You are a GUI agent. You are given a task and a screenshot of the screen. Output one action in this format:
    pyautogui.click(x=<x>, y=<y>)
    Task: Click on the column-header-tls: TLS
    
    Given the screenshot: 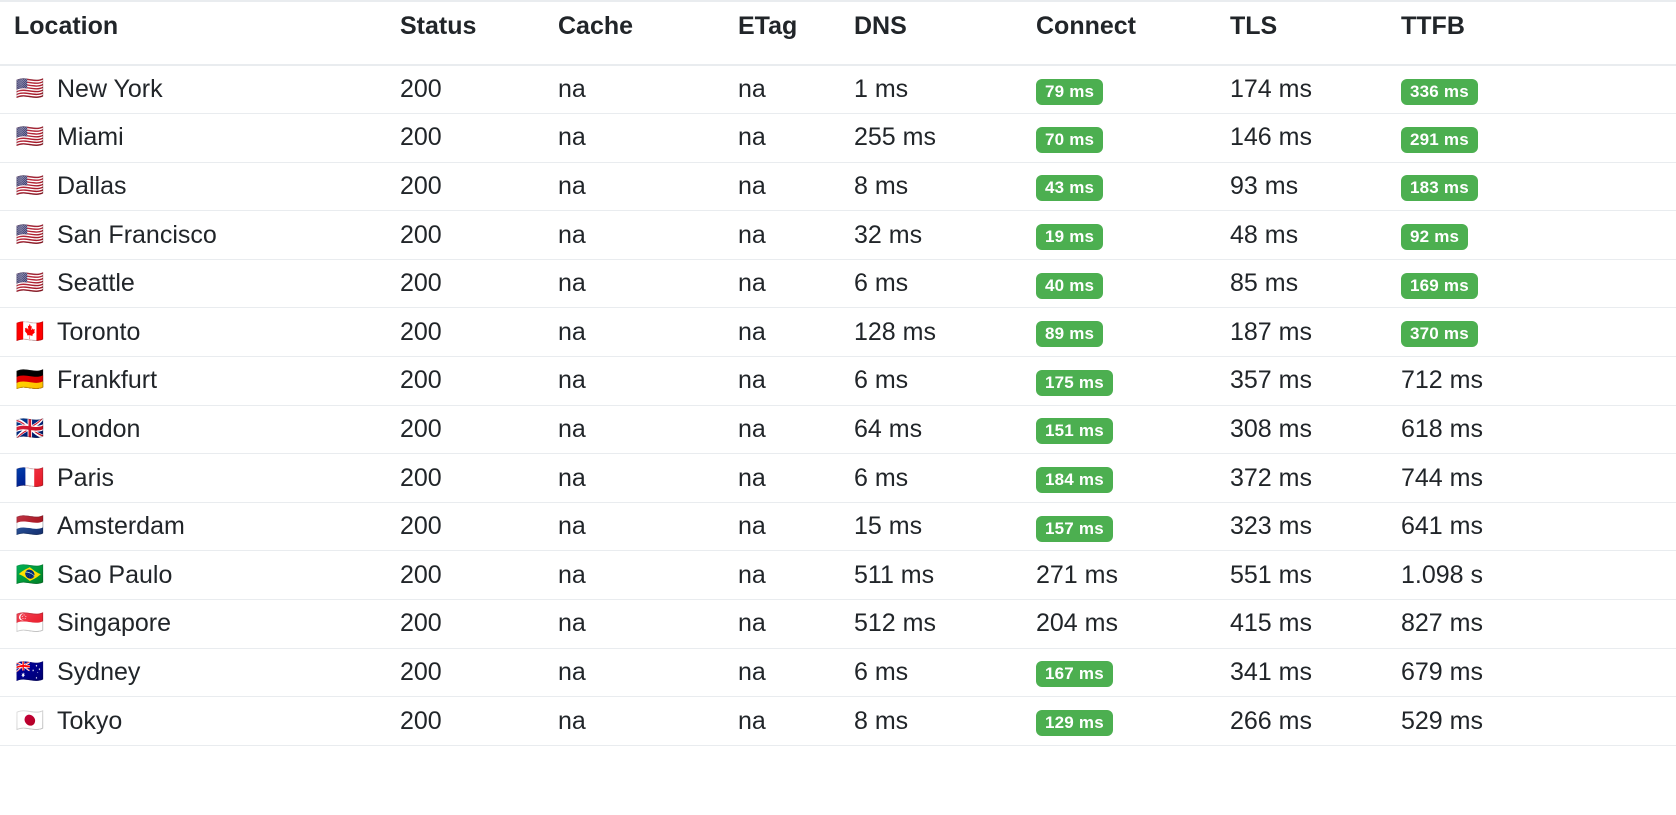 What is the action you would take?
    pyautogui.click(x=1305, y=33)
    